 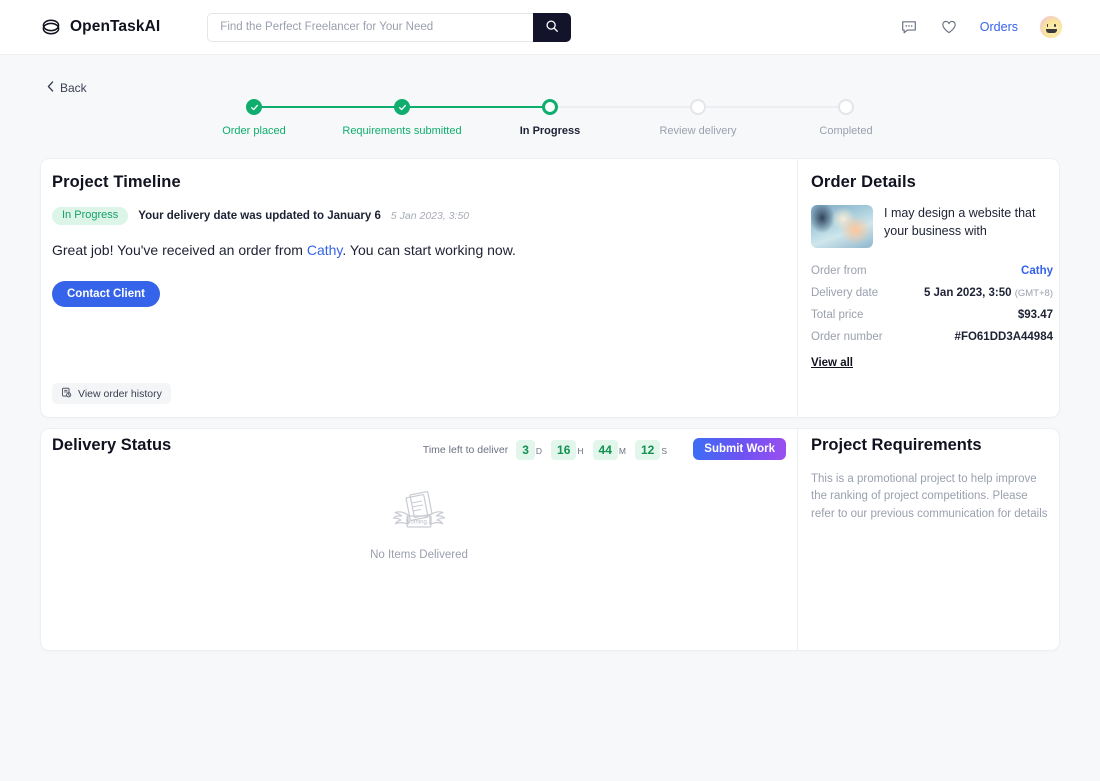 What do you see at coordinates (1033, 293) in the screenshot?
I see `detail-value-timezone: (GMT+8)` at bounding box center [1033, 293].